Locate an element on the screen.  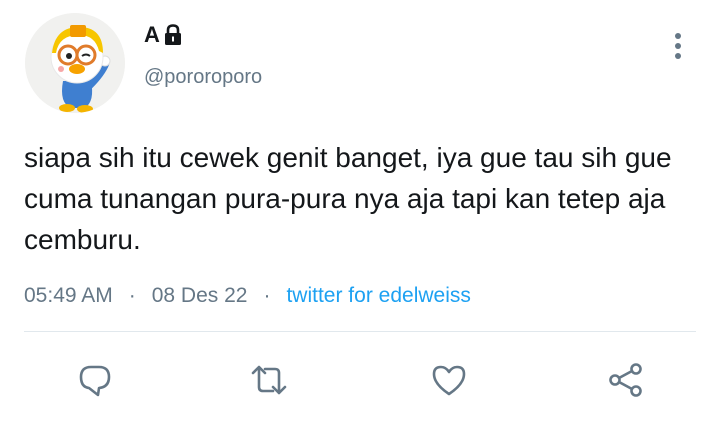
retweet-icon is located at coordinates (269, 380).